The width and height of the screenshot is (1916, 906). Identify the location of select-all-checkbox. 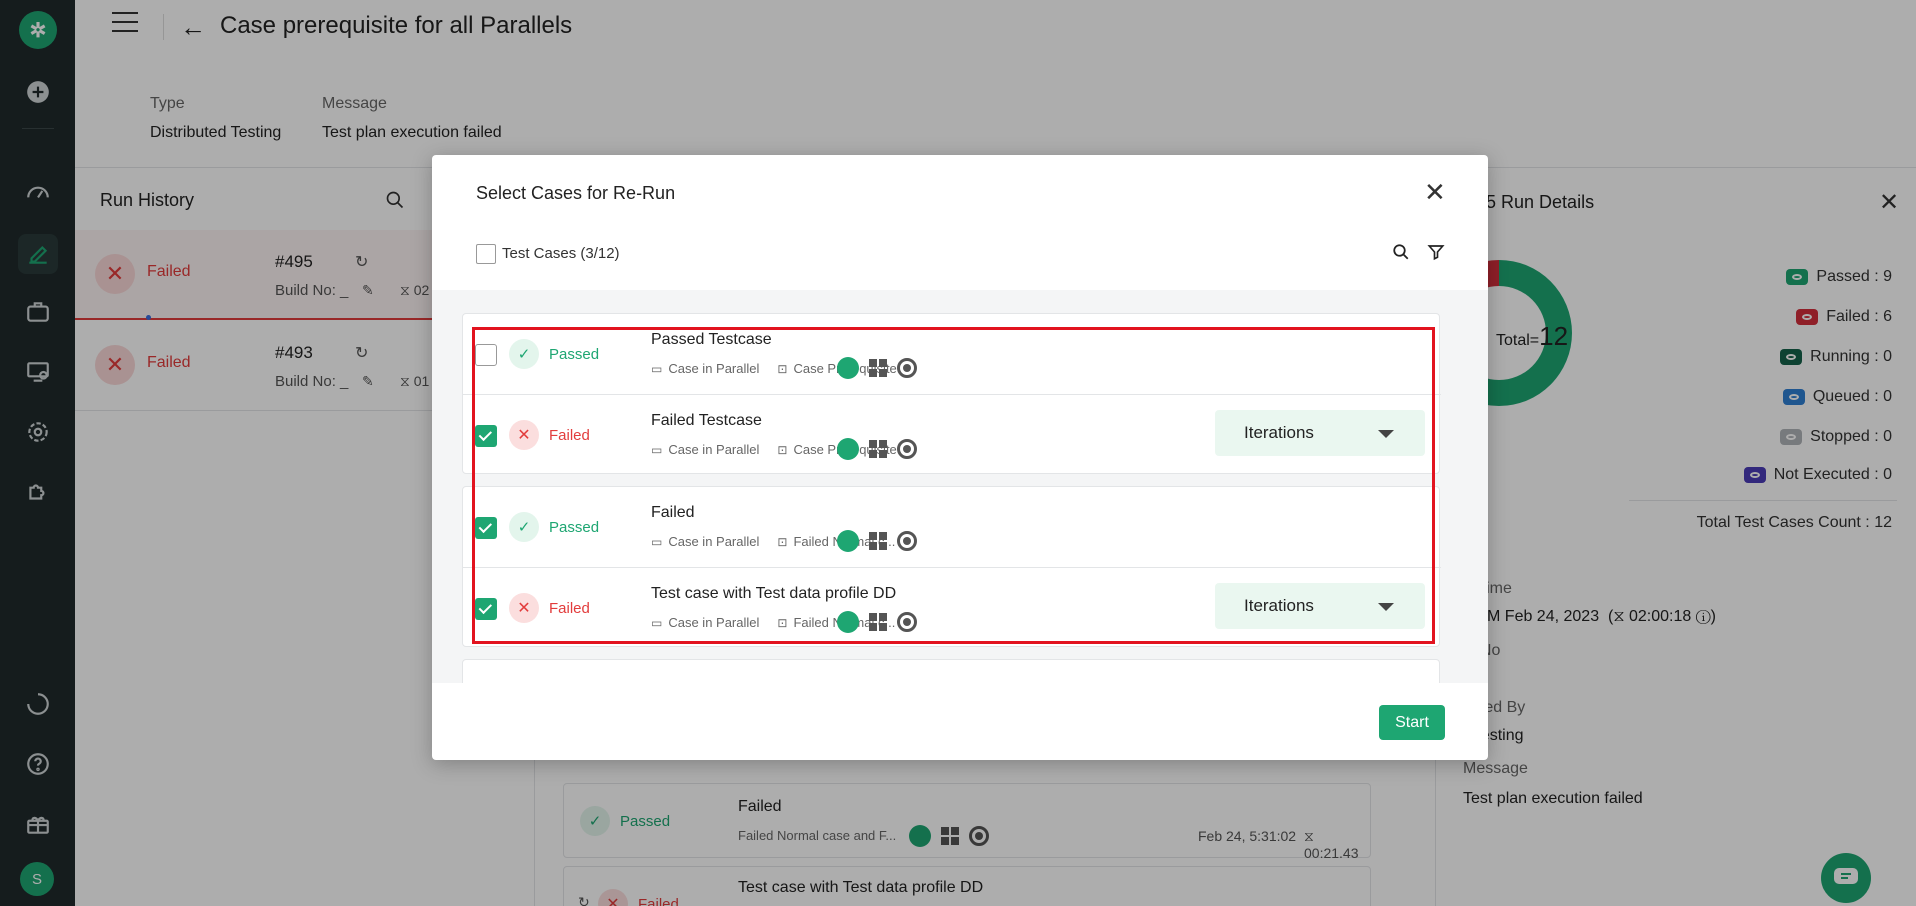
(486, 254).